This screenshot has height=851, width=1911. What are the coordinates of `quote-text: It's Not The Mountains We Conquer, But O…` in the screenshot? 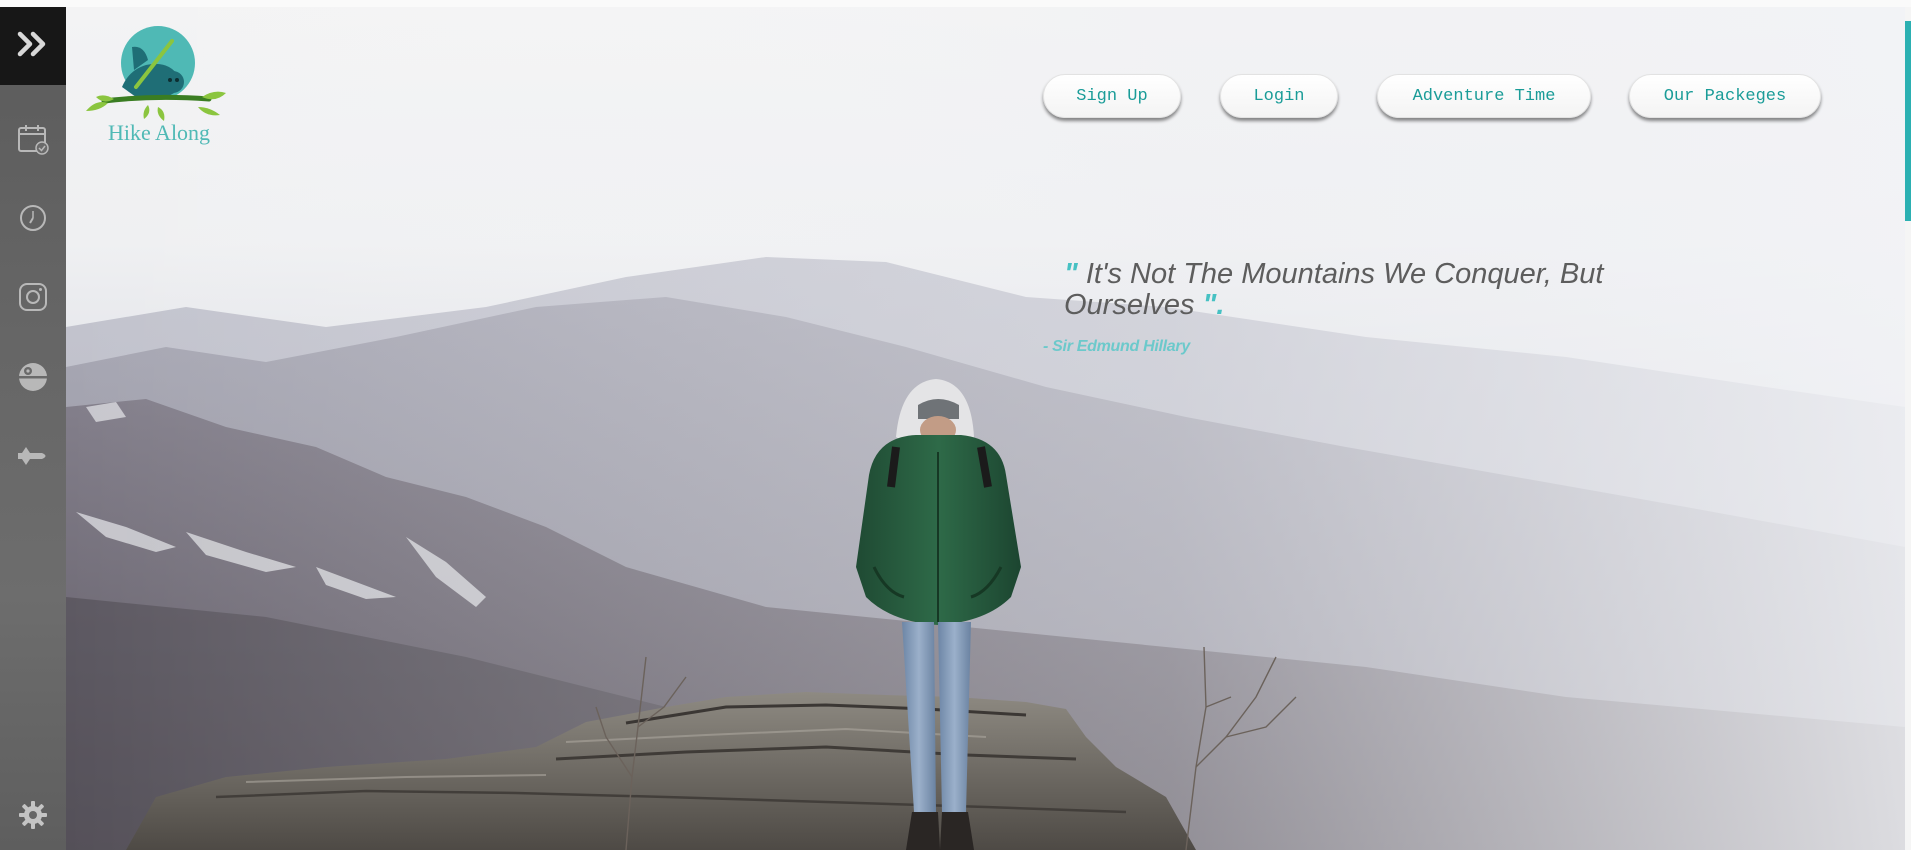 It's located at (1334, 289).